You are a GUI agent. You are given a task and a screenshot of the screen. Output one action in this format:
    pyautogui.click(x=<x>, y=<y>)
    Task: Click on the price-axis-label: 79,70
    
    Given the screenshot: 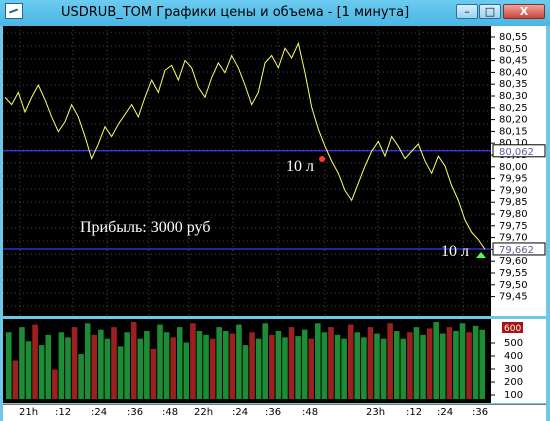 What is the action you would take?
    pyautogui.click(x=513, y=238)
    